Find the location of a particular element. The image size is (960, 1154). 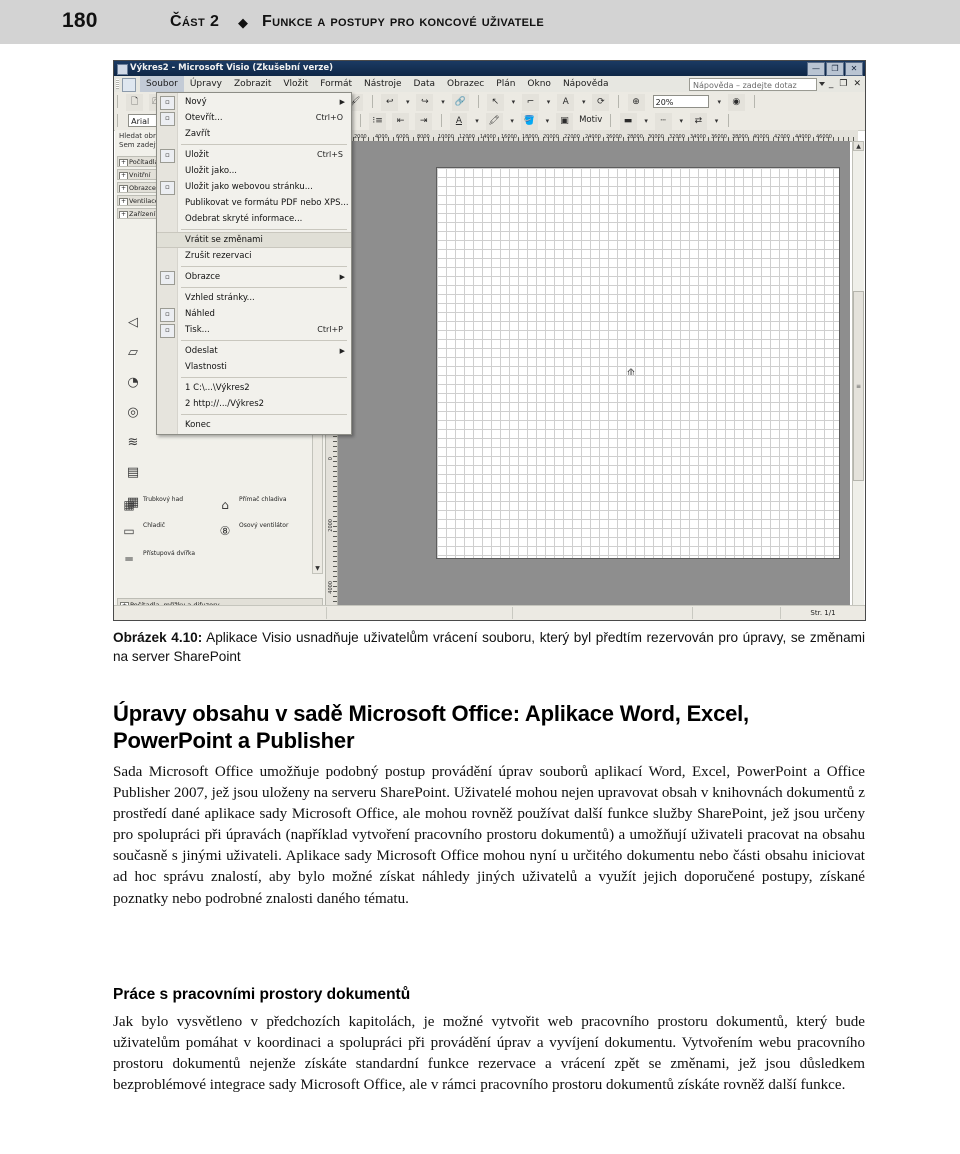

file-menu-item-8: Vrátit se změnami is located at coordinates (254, 240).